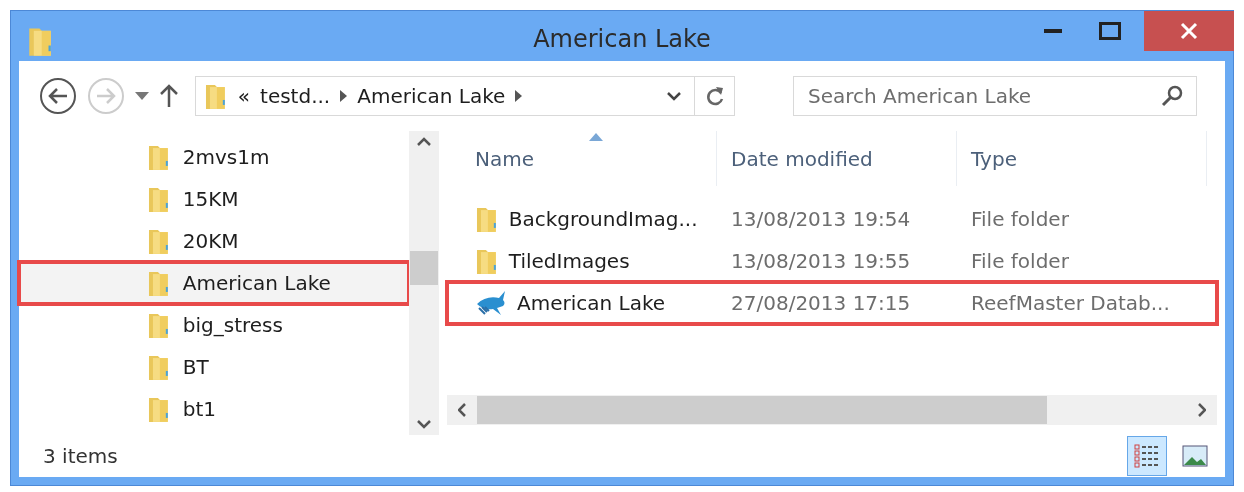 Image resolution: width=1244 pixels, height=492 pixels. Describe the element at coordinates (591, 303) in the screenshot. I see `file-name: American Lake` at that location.